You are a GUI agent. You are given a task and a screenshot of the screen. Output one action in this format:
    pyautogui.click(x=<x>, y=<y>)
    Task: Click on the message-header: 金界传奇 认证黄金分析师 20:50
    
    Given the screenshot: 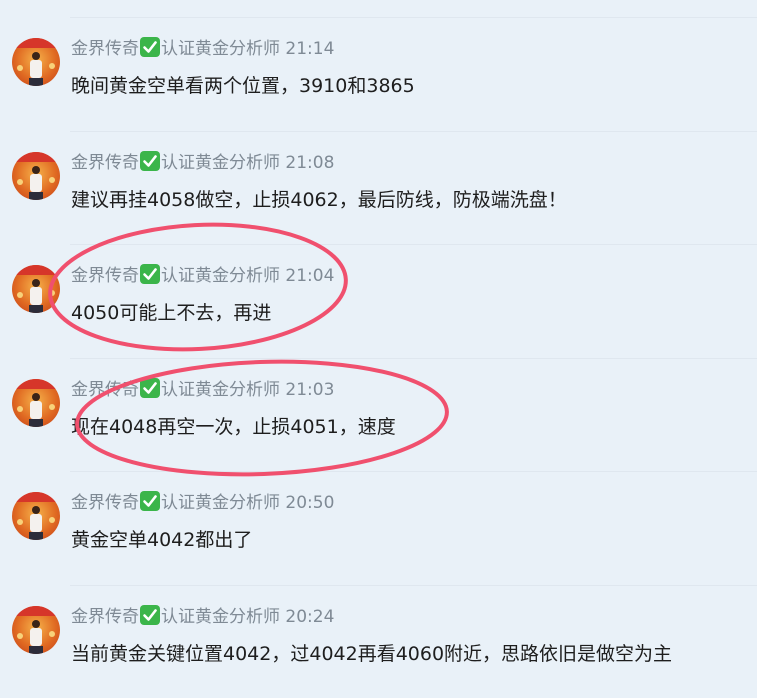 What is the action you would take?
    pyautogui.click(x=202, y=502)
    